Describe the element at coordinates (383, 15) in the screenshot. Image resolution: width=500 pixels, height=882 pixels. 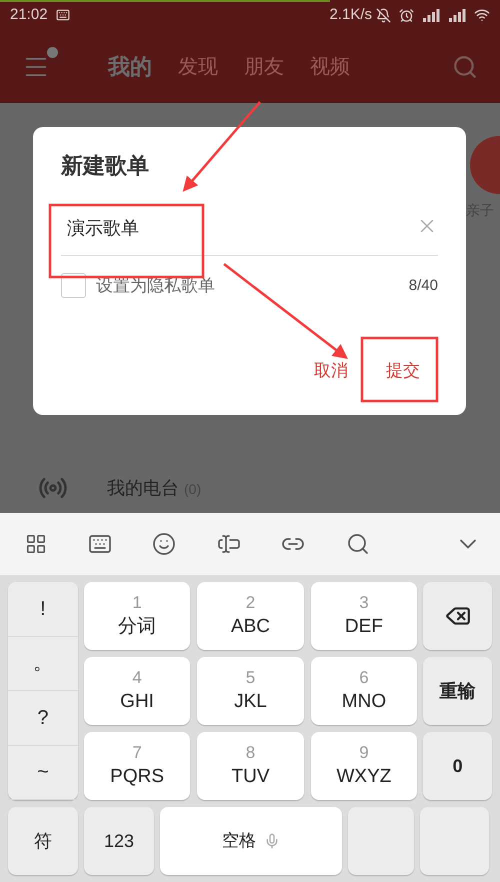
I see `bell-off-icon` at that location.